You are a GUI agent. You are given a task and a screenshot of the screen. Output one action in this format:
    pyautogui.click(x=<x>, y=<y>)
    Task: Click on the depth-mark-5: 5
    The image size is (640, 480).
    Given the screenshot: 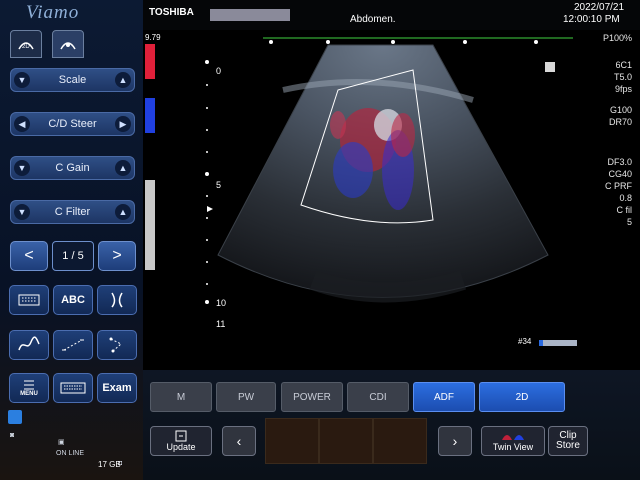 What is the action you would take?
    pyautogui.click(x=219, y=185)
    